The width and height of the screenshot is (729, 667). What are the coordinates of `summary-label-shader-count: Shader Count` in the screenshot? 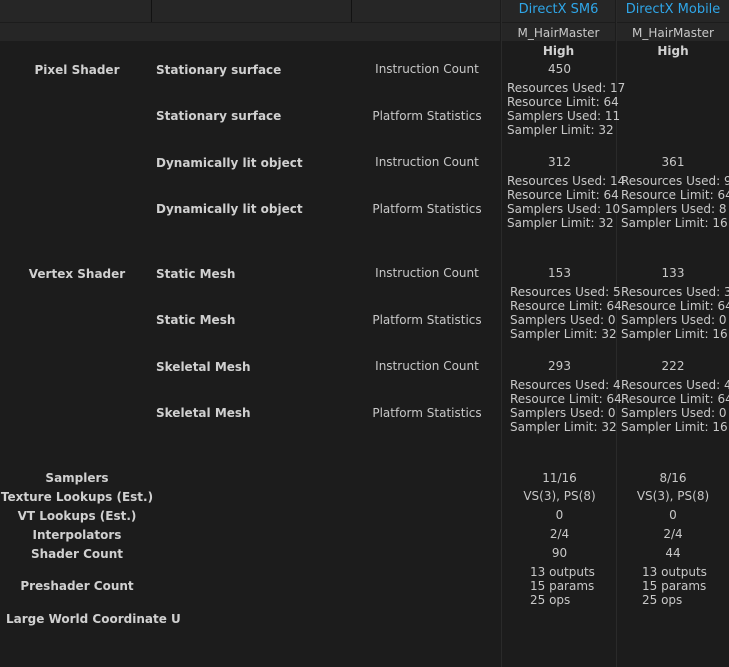 It's located at (77, 554).